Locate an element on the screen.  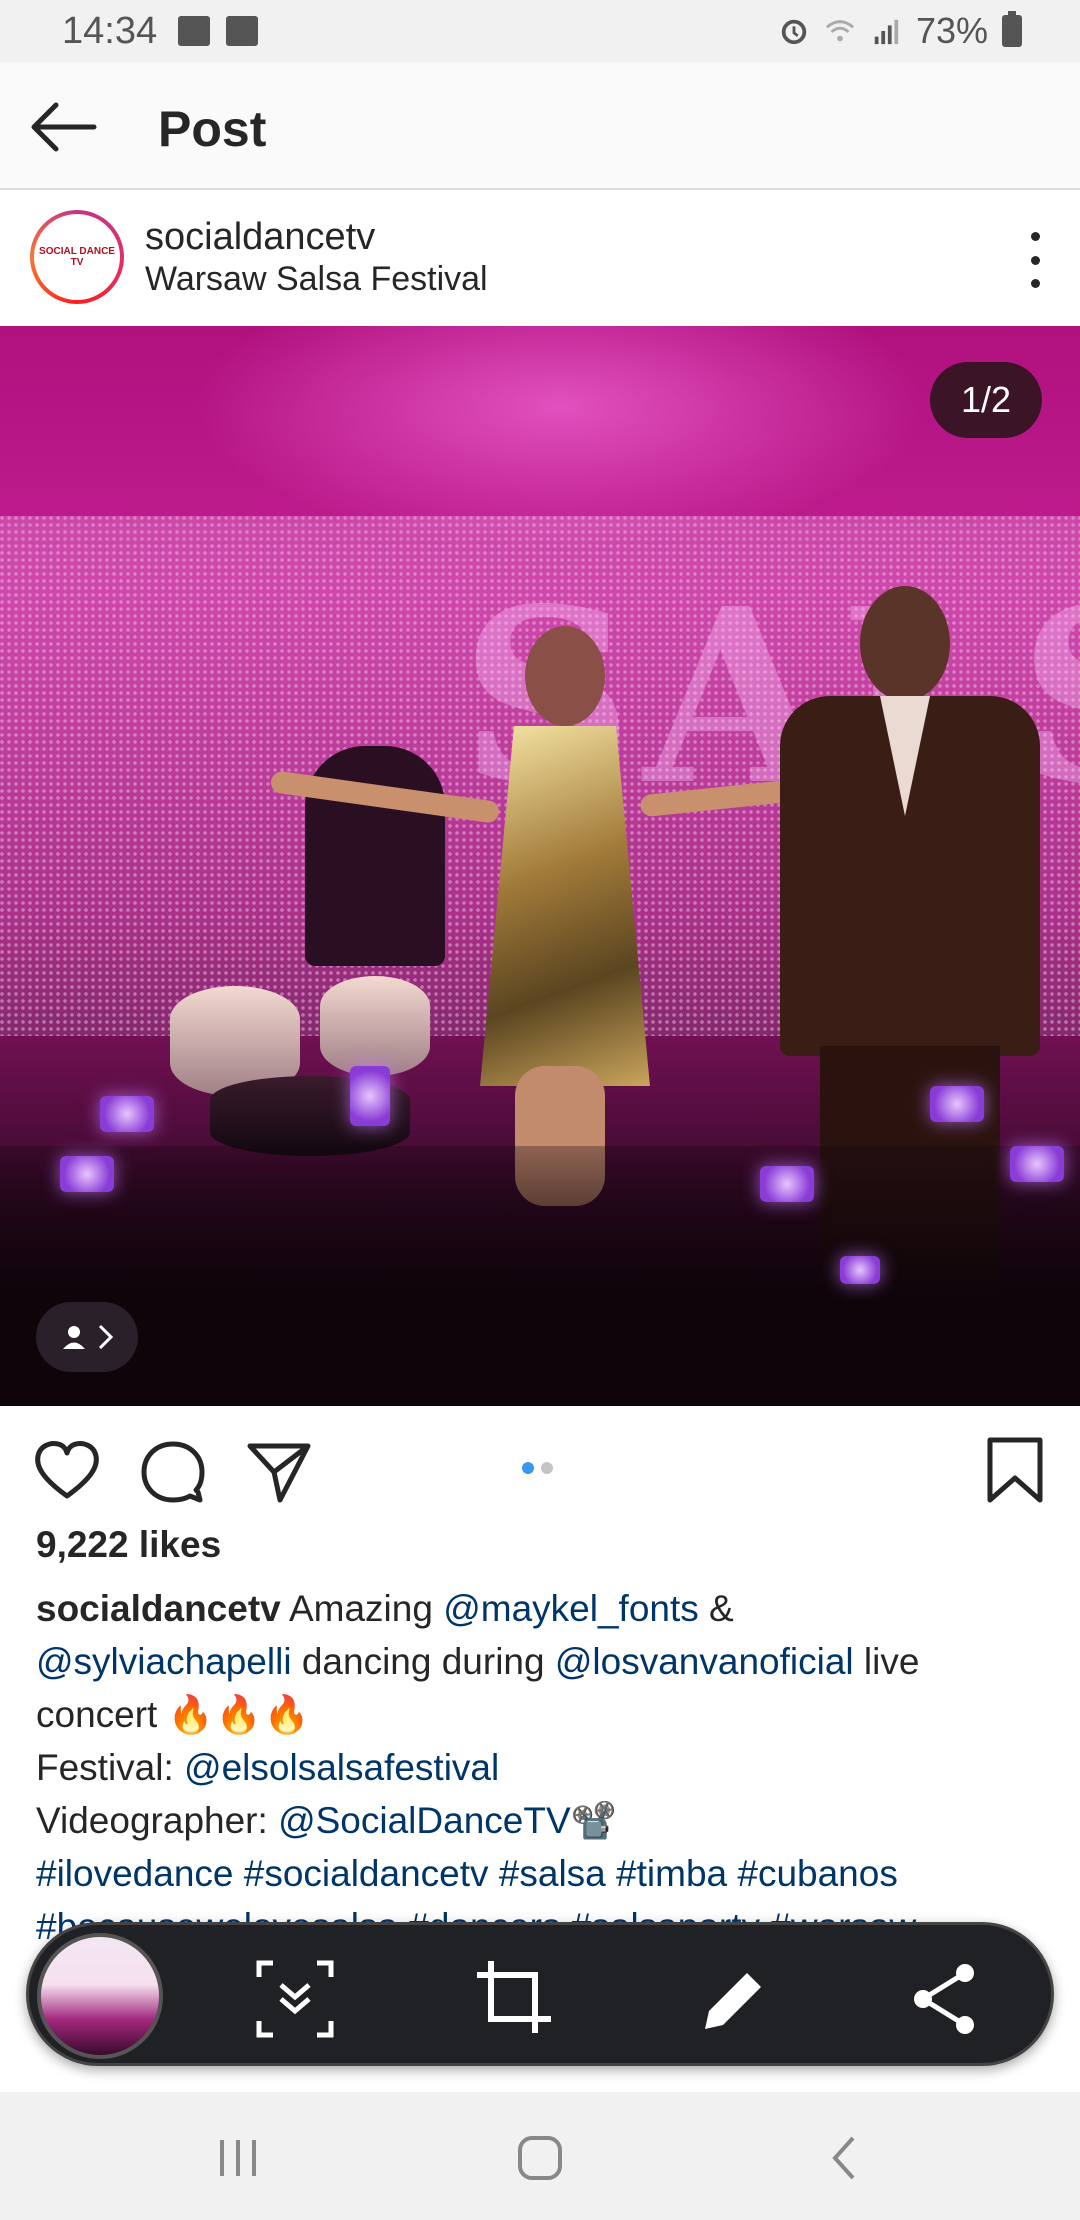
post-actions is located at coordinates (540, 1471).